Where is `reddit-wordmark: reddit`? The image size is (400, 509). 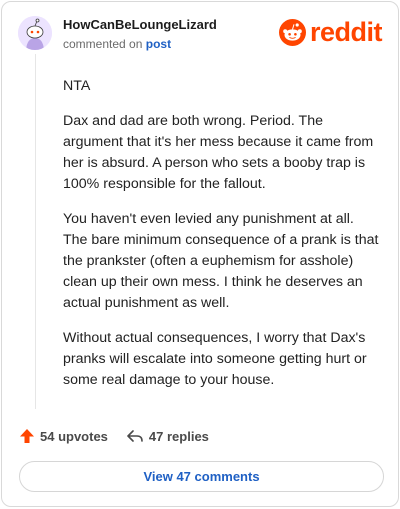 reddit-wordmark: reddit is located at coordinates (346, 32).